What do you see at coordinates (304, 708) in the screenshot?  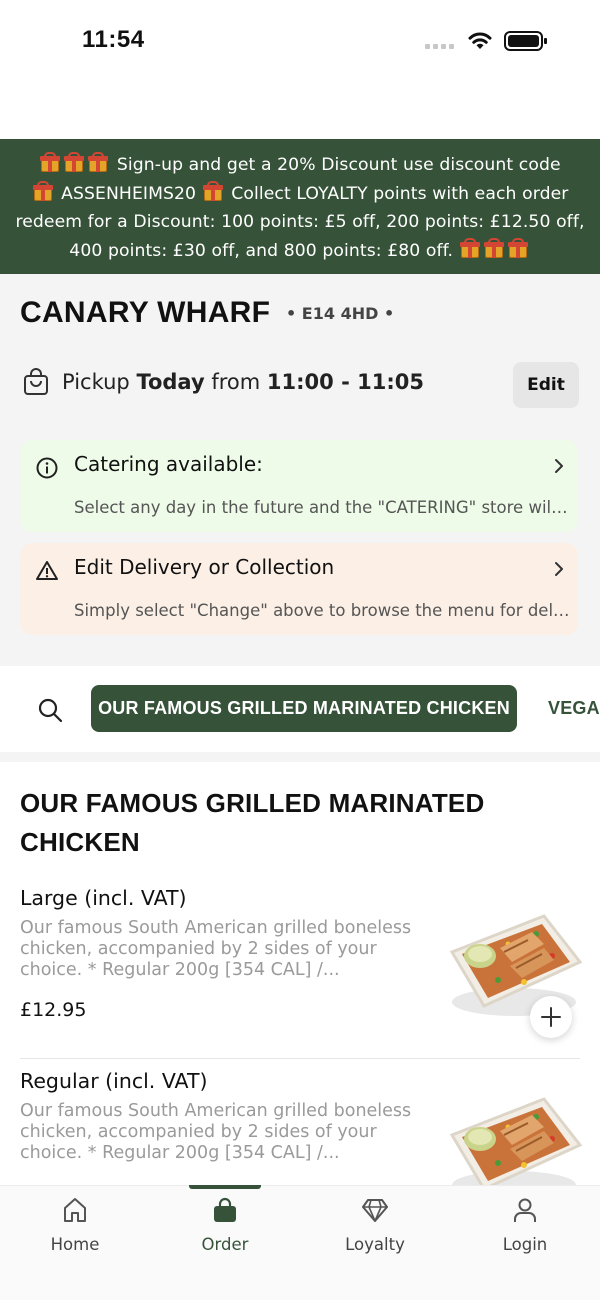 I see `category-tab-grilled-chicken: OUR FAMOUS GRILLED MARINATED CHICKEN` at bounding box center [304, 708].